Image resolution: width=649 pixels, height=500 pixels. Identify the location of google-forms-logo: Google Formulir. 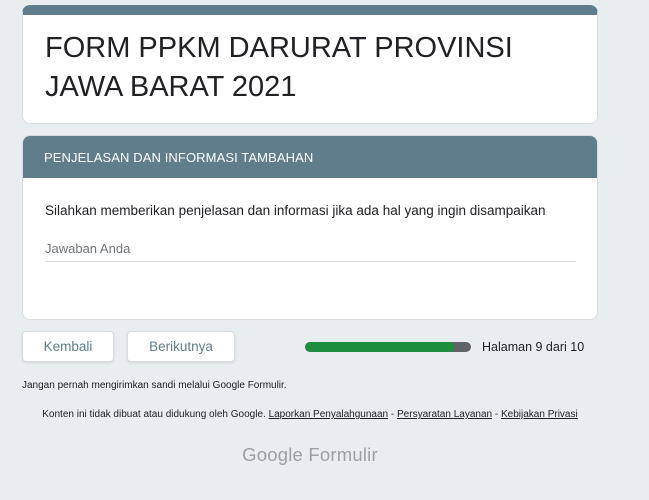
(310, 455).